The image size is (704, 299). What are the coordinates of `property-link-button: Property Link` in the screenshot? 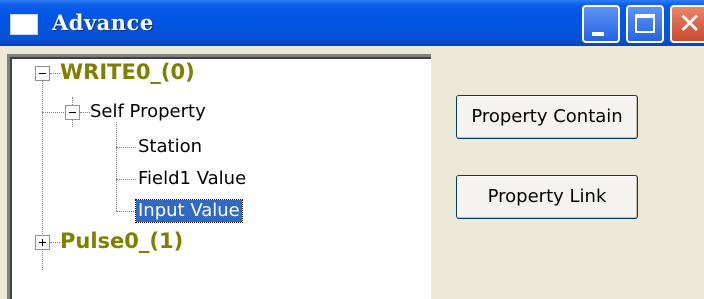 It's located at (547, 197).